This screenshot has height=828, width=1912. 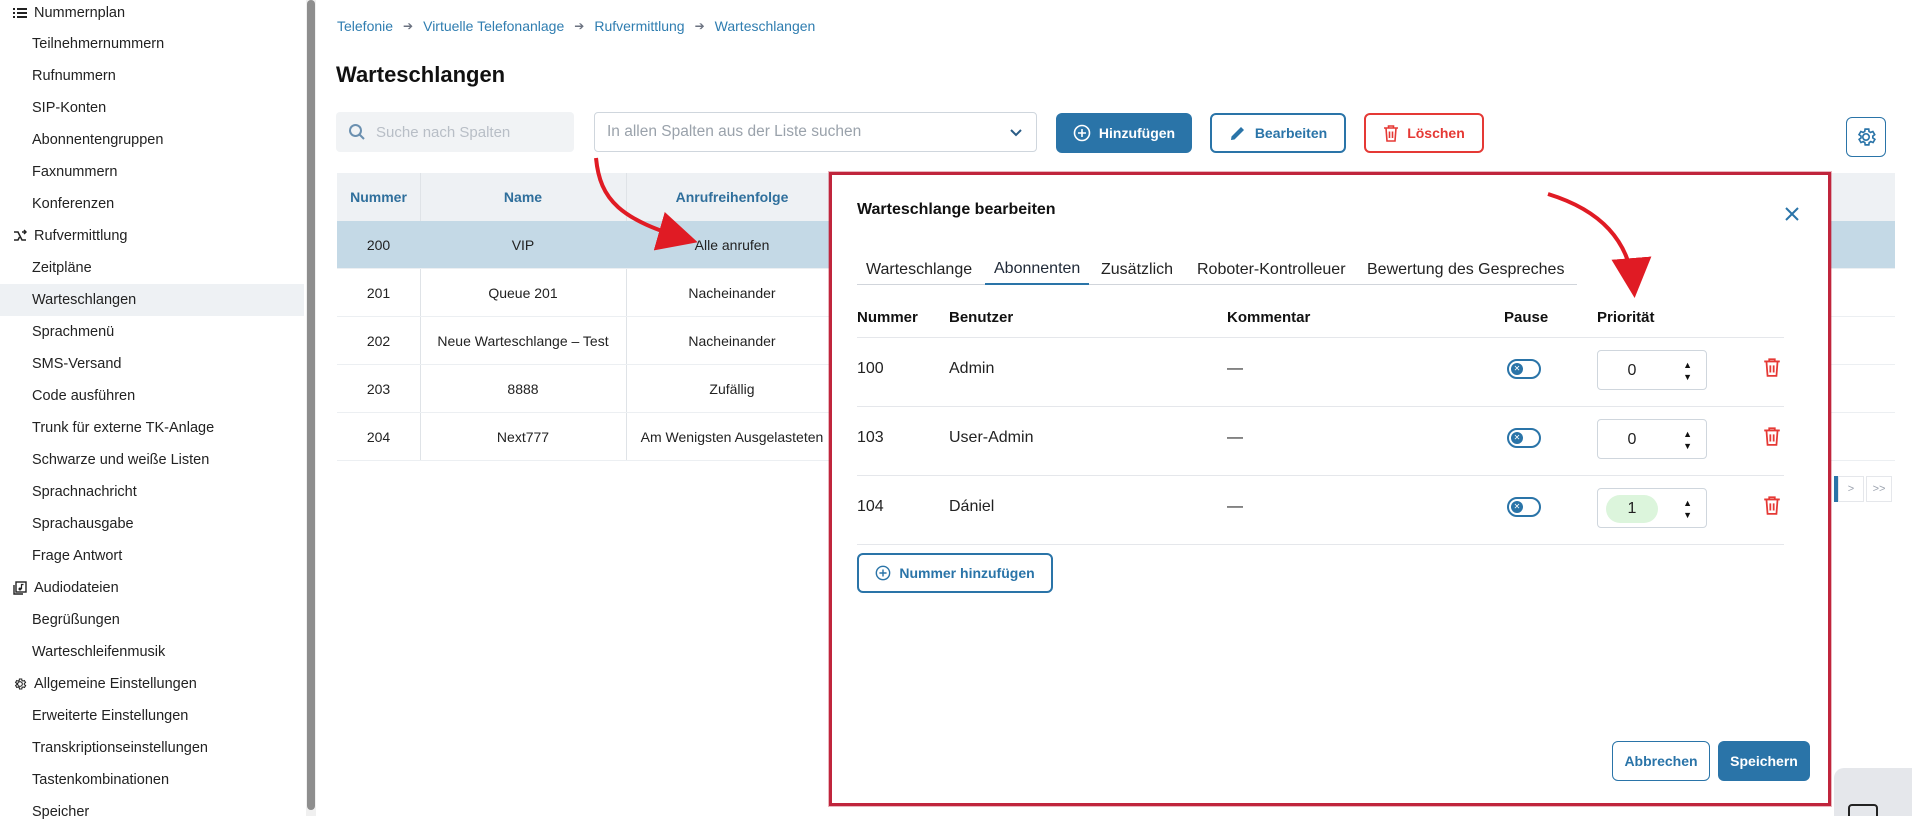 I want to click on dialog-title: Warteschlange bearbeiten, so click(x=956, y=209).